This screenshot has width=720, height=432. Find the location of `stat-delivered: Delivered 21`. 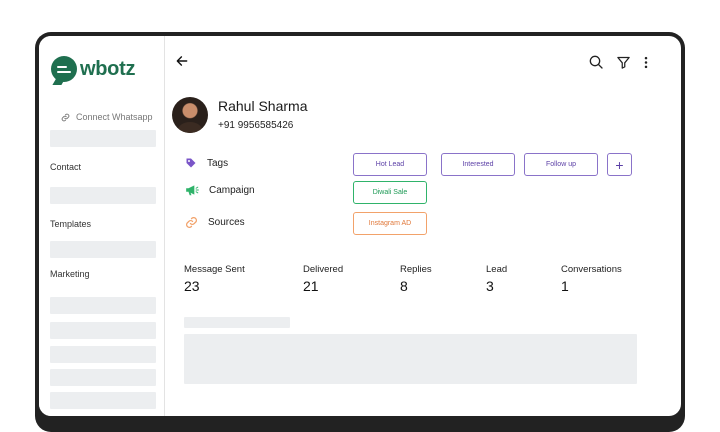

stat-delivered: Delivered 21 is located at coordinates (323, 279).